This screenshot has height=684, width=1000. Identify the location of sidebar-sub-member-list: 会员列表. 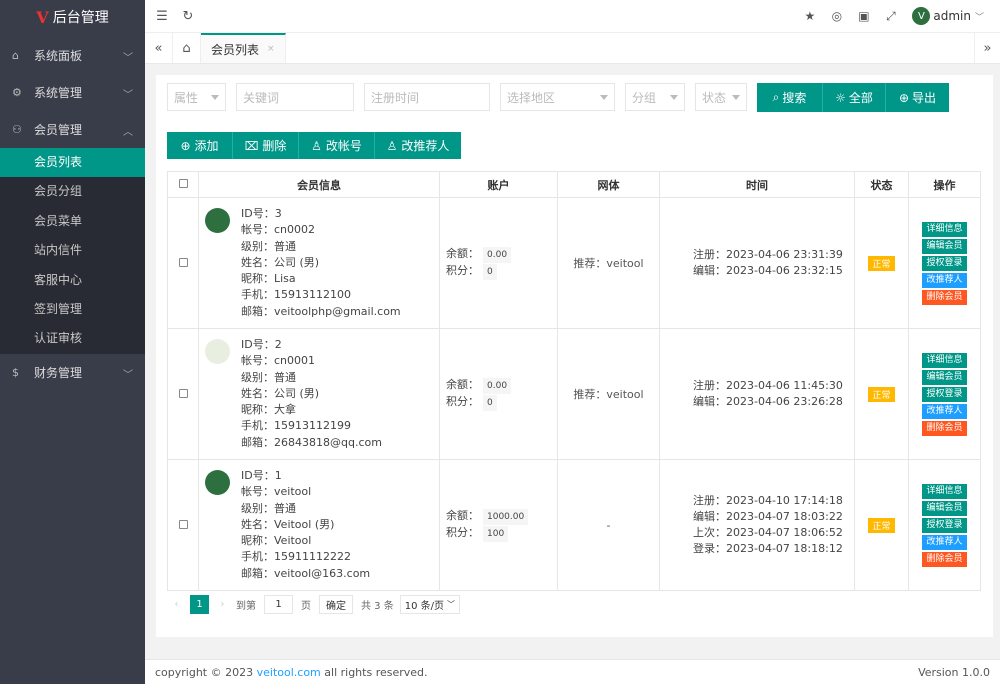
(72, 163).